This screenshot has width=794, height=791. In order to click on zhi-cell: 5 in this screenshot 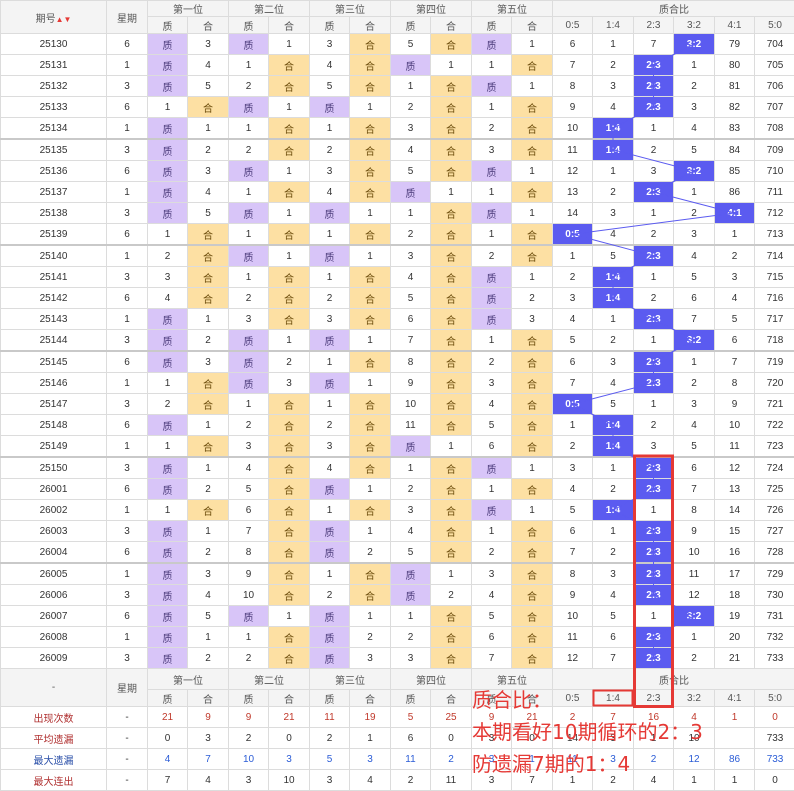, I will do `click(411, 298)`.